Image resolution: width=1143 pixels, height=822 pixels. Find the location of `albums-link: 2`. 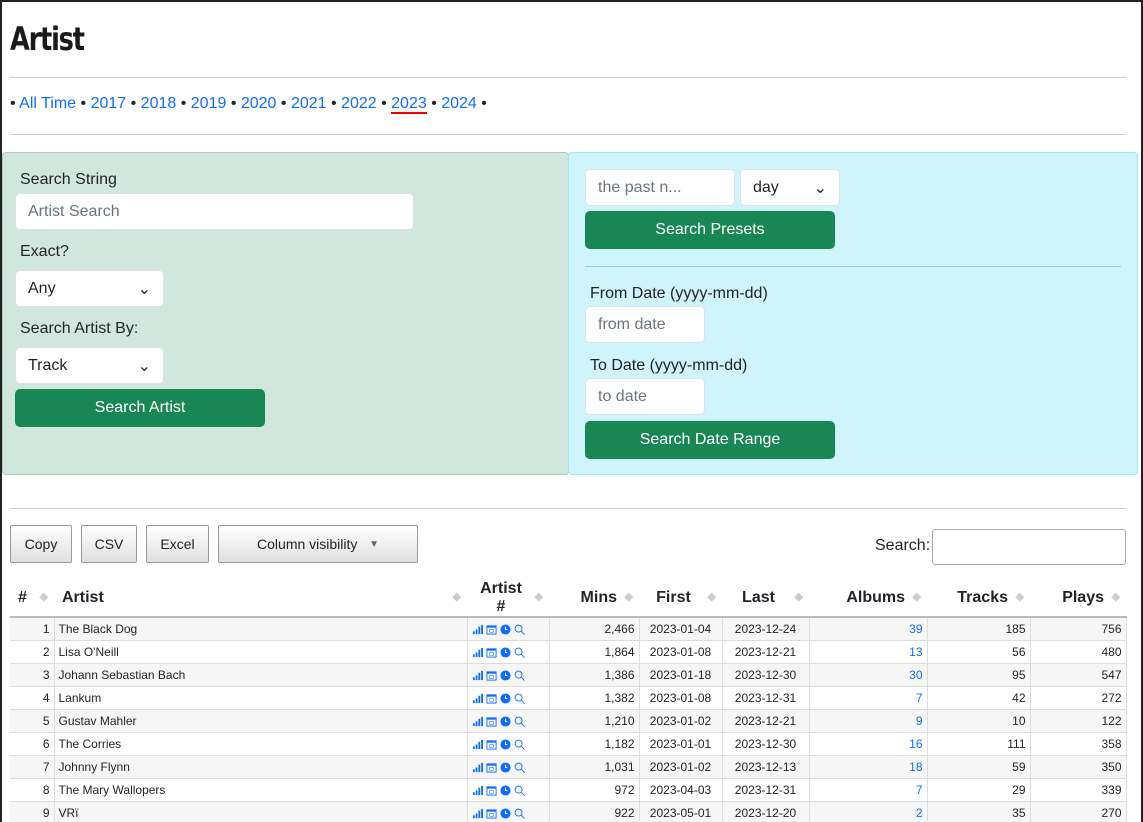

albums-link: 2 is located at coordinates (868, 811).